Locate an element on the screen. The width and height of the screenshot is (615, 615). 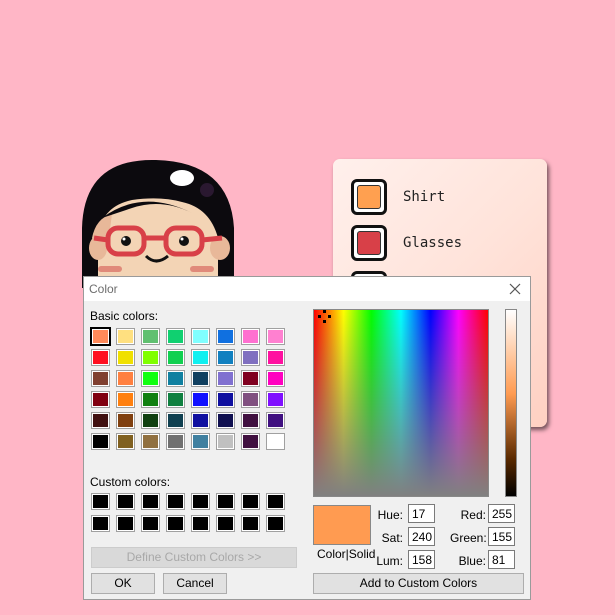
option-glasses: Glasses is located at coordinates (406, 243).